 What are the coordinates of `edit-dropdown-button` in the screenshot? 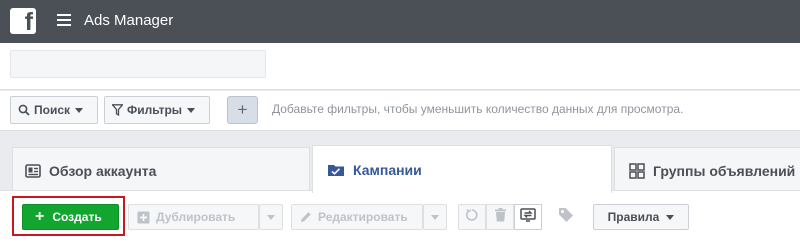 It's located at (435, 217).